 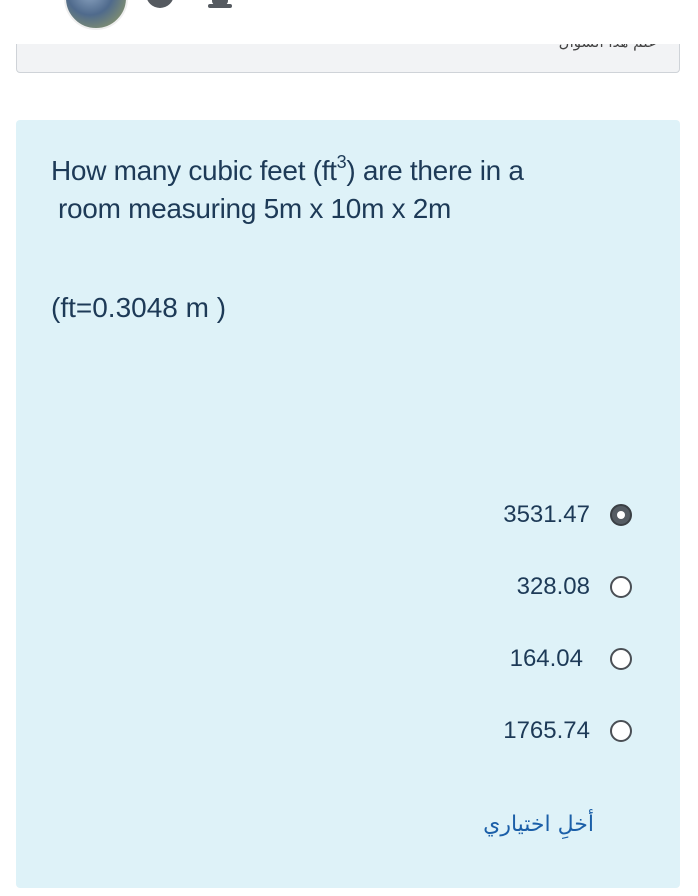 What do you see at coordinates (96, 15) in the screenshot?
I see `user-avatar` at bounding box center [96, 15].